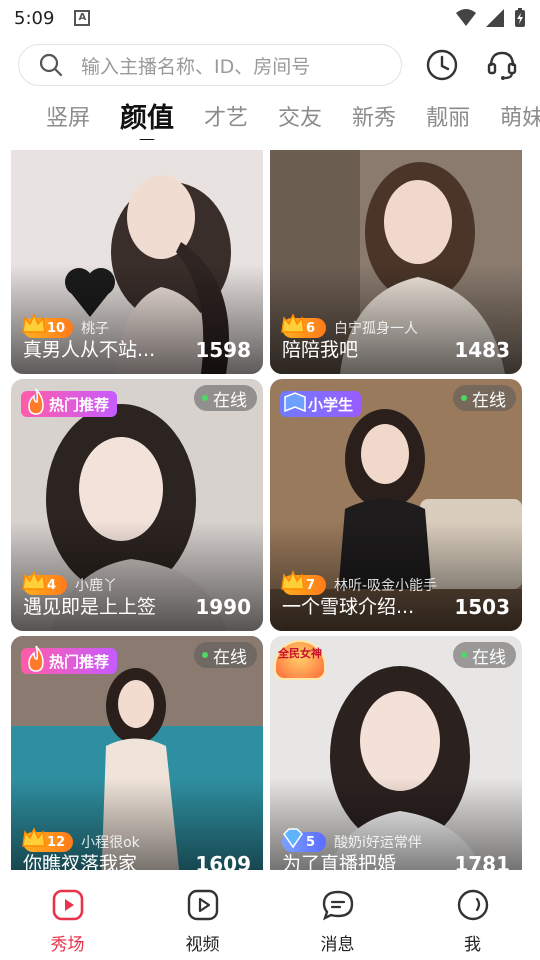 This screenshot has width=540, height=960. What do you see at coordinates (137, 262) in the screenshot?
I see `stream-card: 10 桃子 真男人从不站... 1598` at bounding box center [137, 262].